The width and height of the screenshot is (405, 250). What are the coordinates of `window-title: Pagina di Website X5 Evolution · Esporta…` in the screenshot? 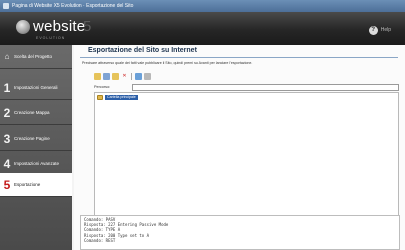 It's located at (73, 6).